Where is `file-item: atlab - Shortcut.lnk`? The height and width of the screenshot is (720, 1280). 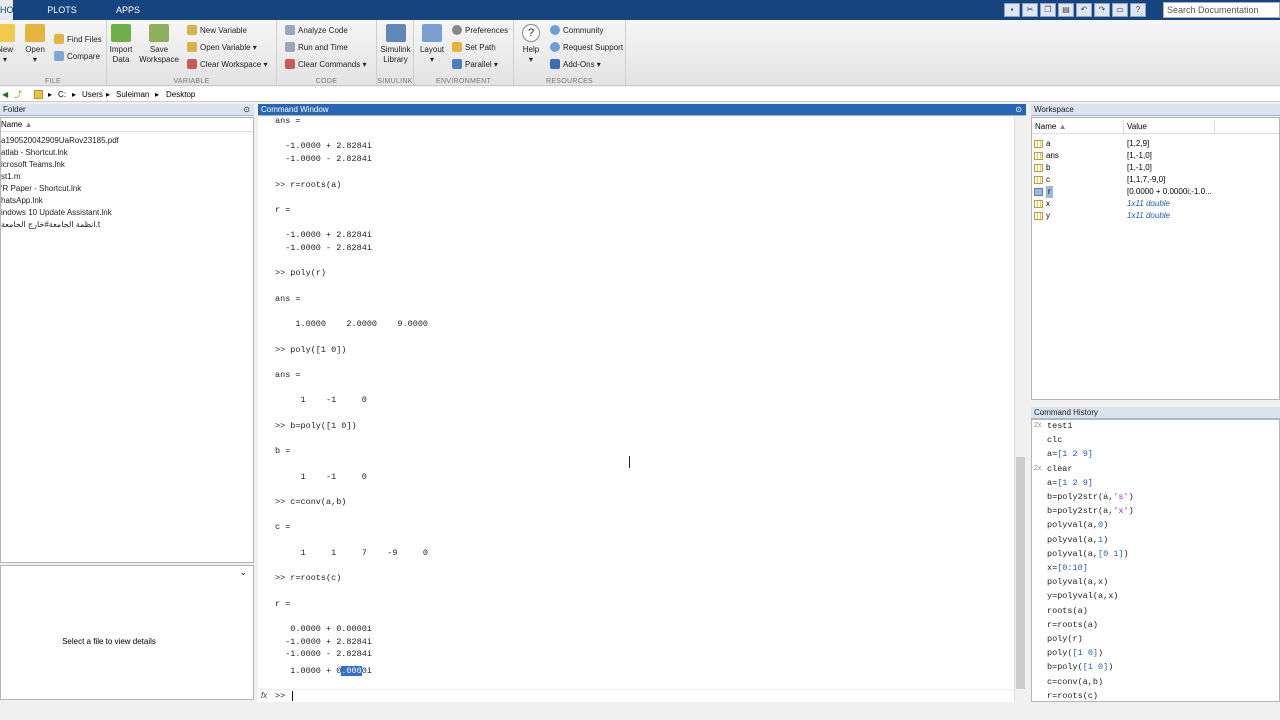
file-item: atlab - Shortcut.lnk is located at coordinates (34, 153).